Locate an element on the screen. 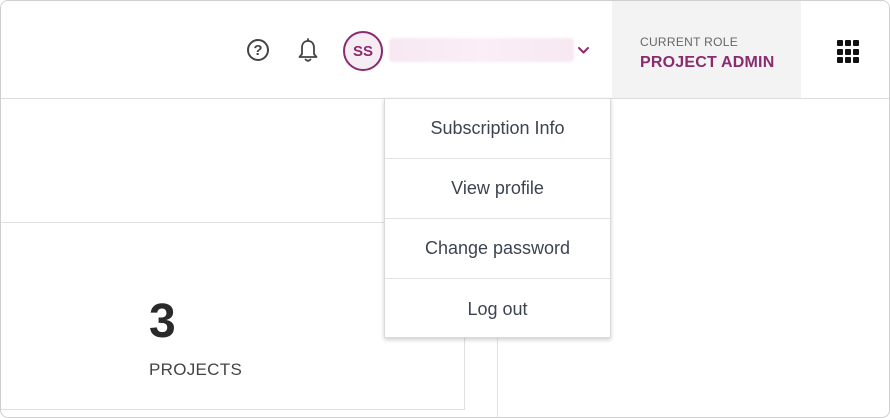 The width and height of the screenshot is (890, 418). menu-item-subscription-info: Subscription Info is located at coordinates (497, 129).